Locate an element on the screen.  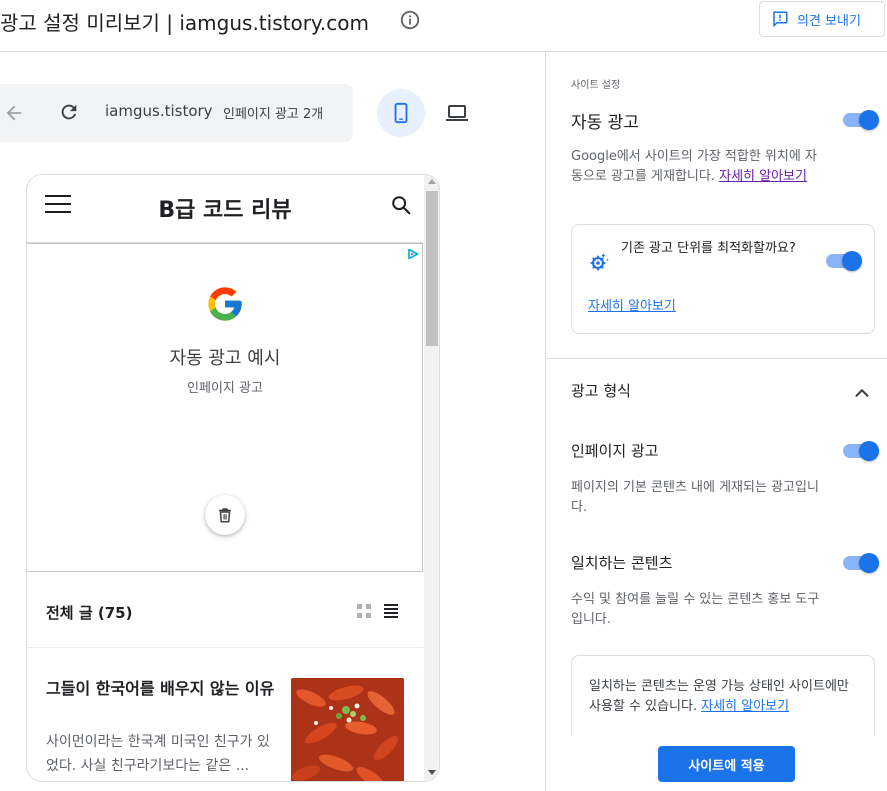
auto-ads-toggle is located at coordinates (861, 120).